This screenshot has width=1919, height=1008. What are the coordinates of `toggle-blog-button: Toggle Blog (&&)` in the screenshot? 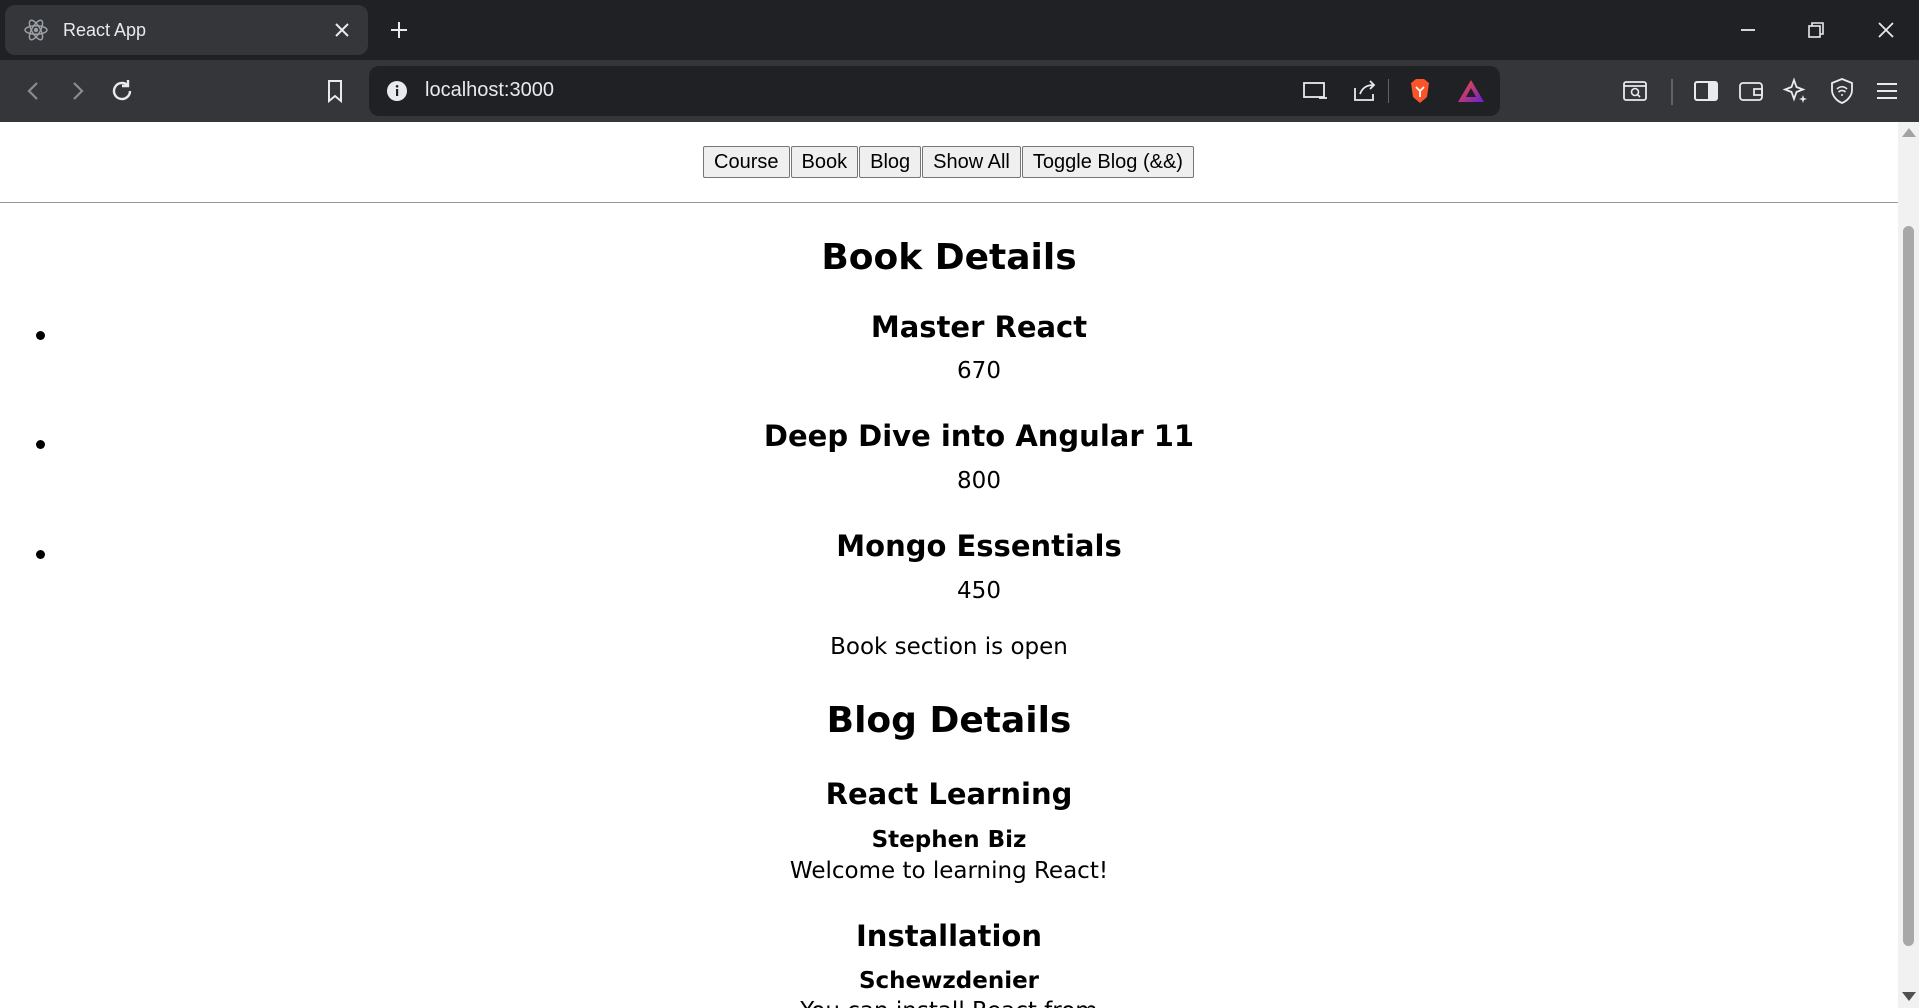 It's located at (1107, 162).